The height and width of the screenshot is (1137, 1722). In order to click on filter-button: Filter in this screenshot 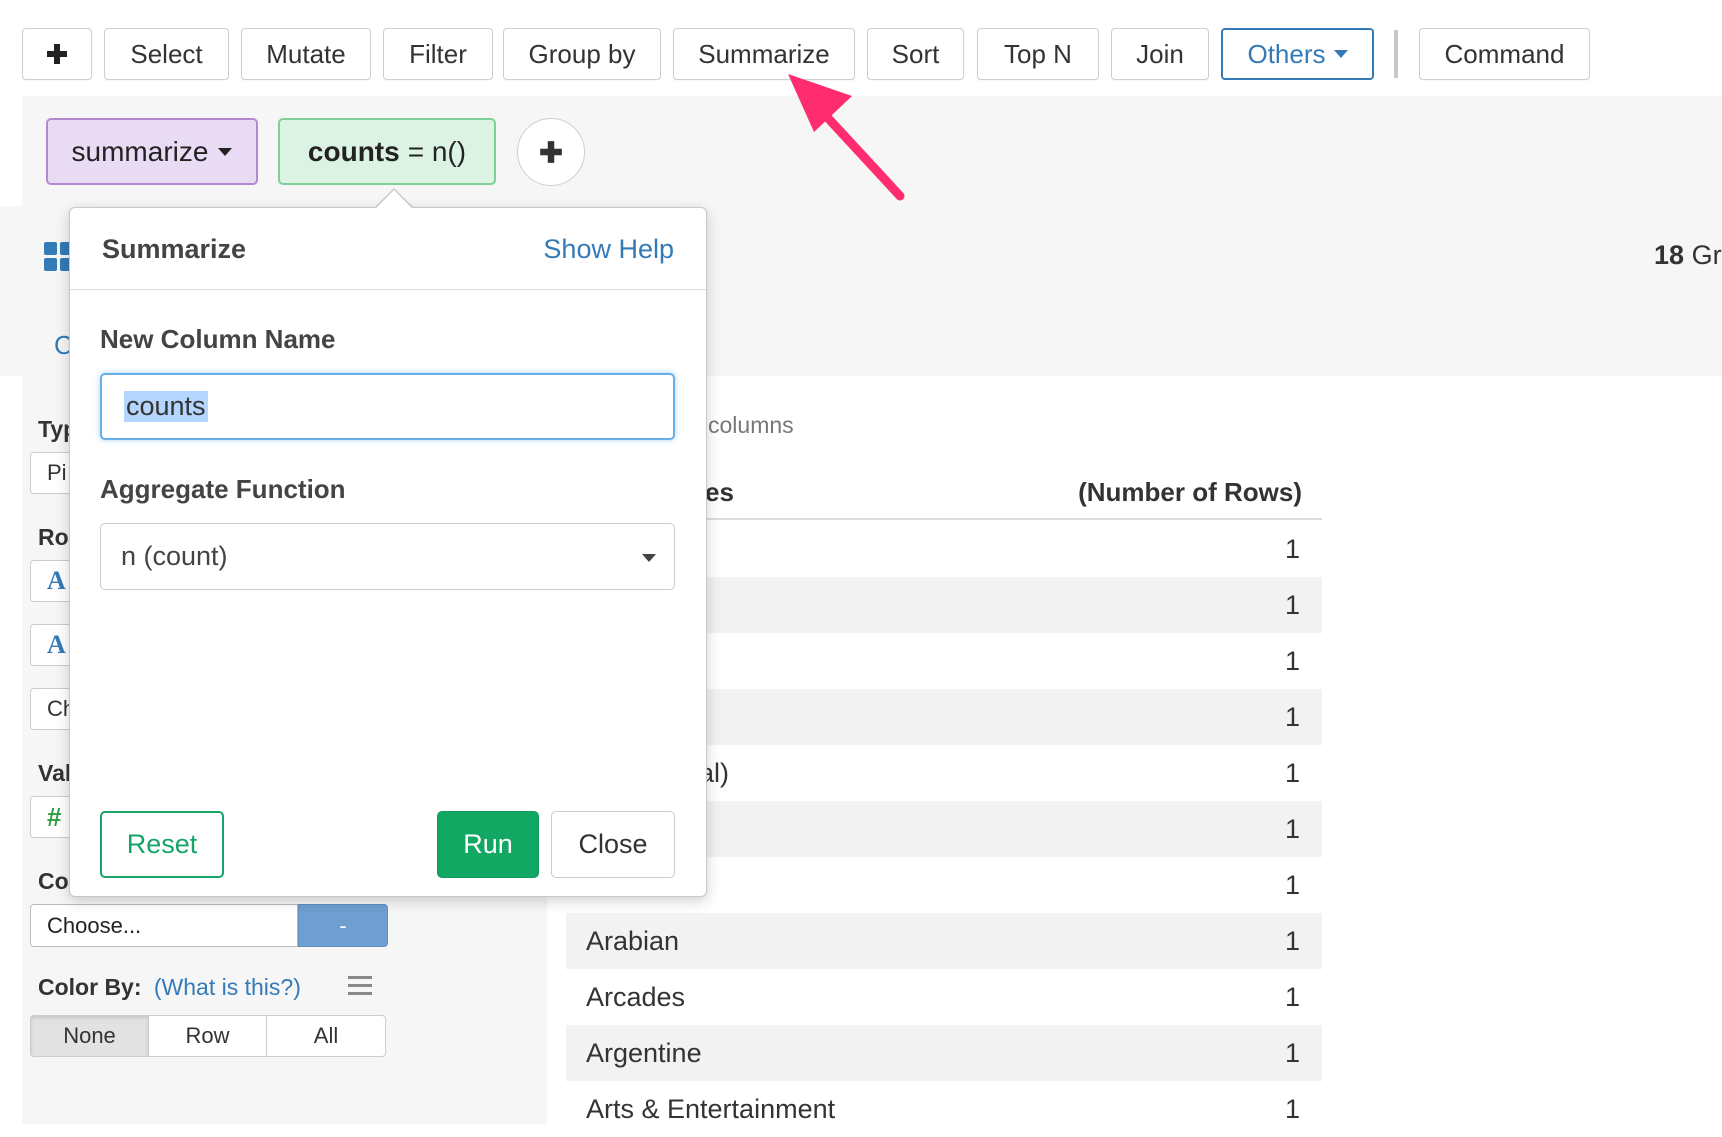, I will do `click(438, 54)`.